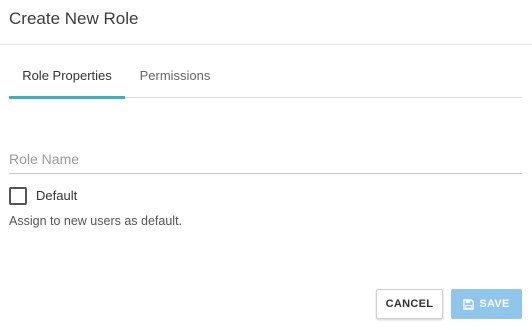 This screenshot has width=532, height=330. I want to click on save-button: SAVE, so click(486, 304).